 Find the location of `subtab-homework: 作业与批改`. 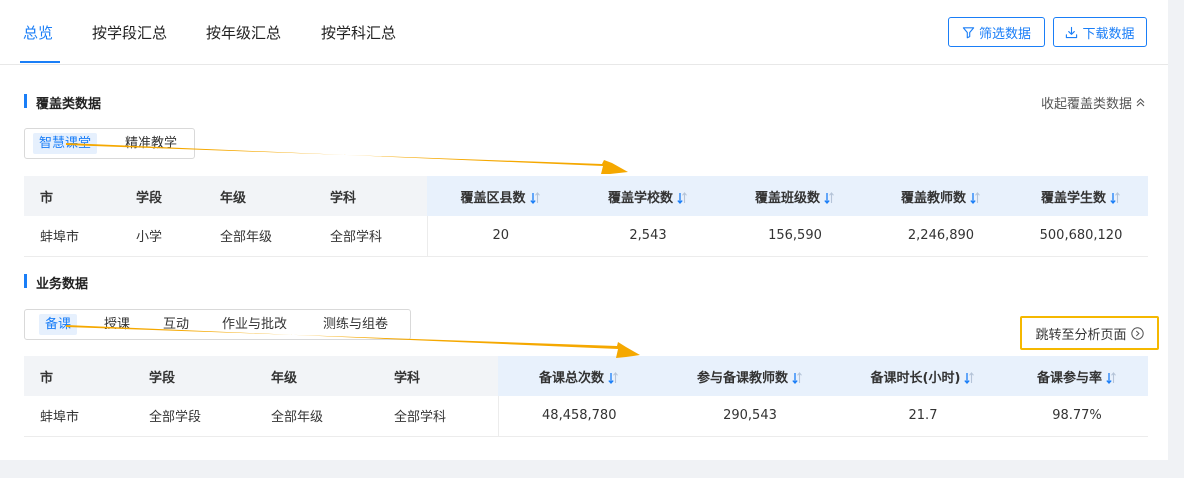

subtab-homework: 作业与批改 is located at coordinates (254, 324).